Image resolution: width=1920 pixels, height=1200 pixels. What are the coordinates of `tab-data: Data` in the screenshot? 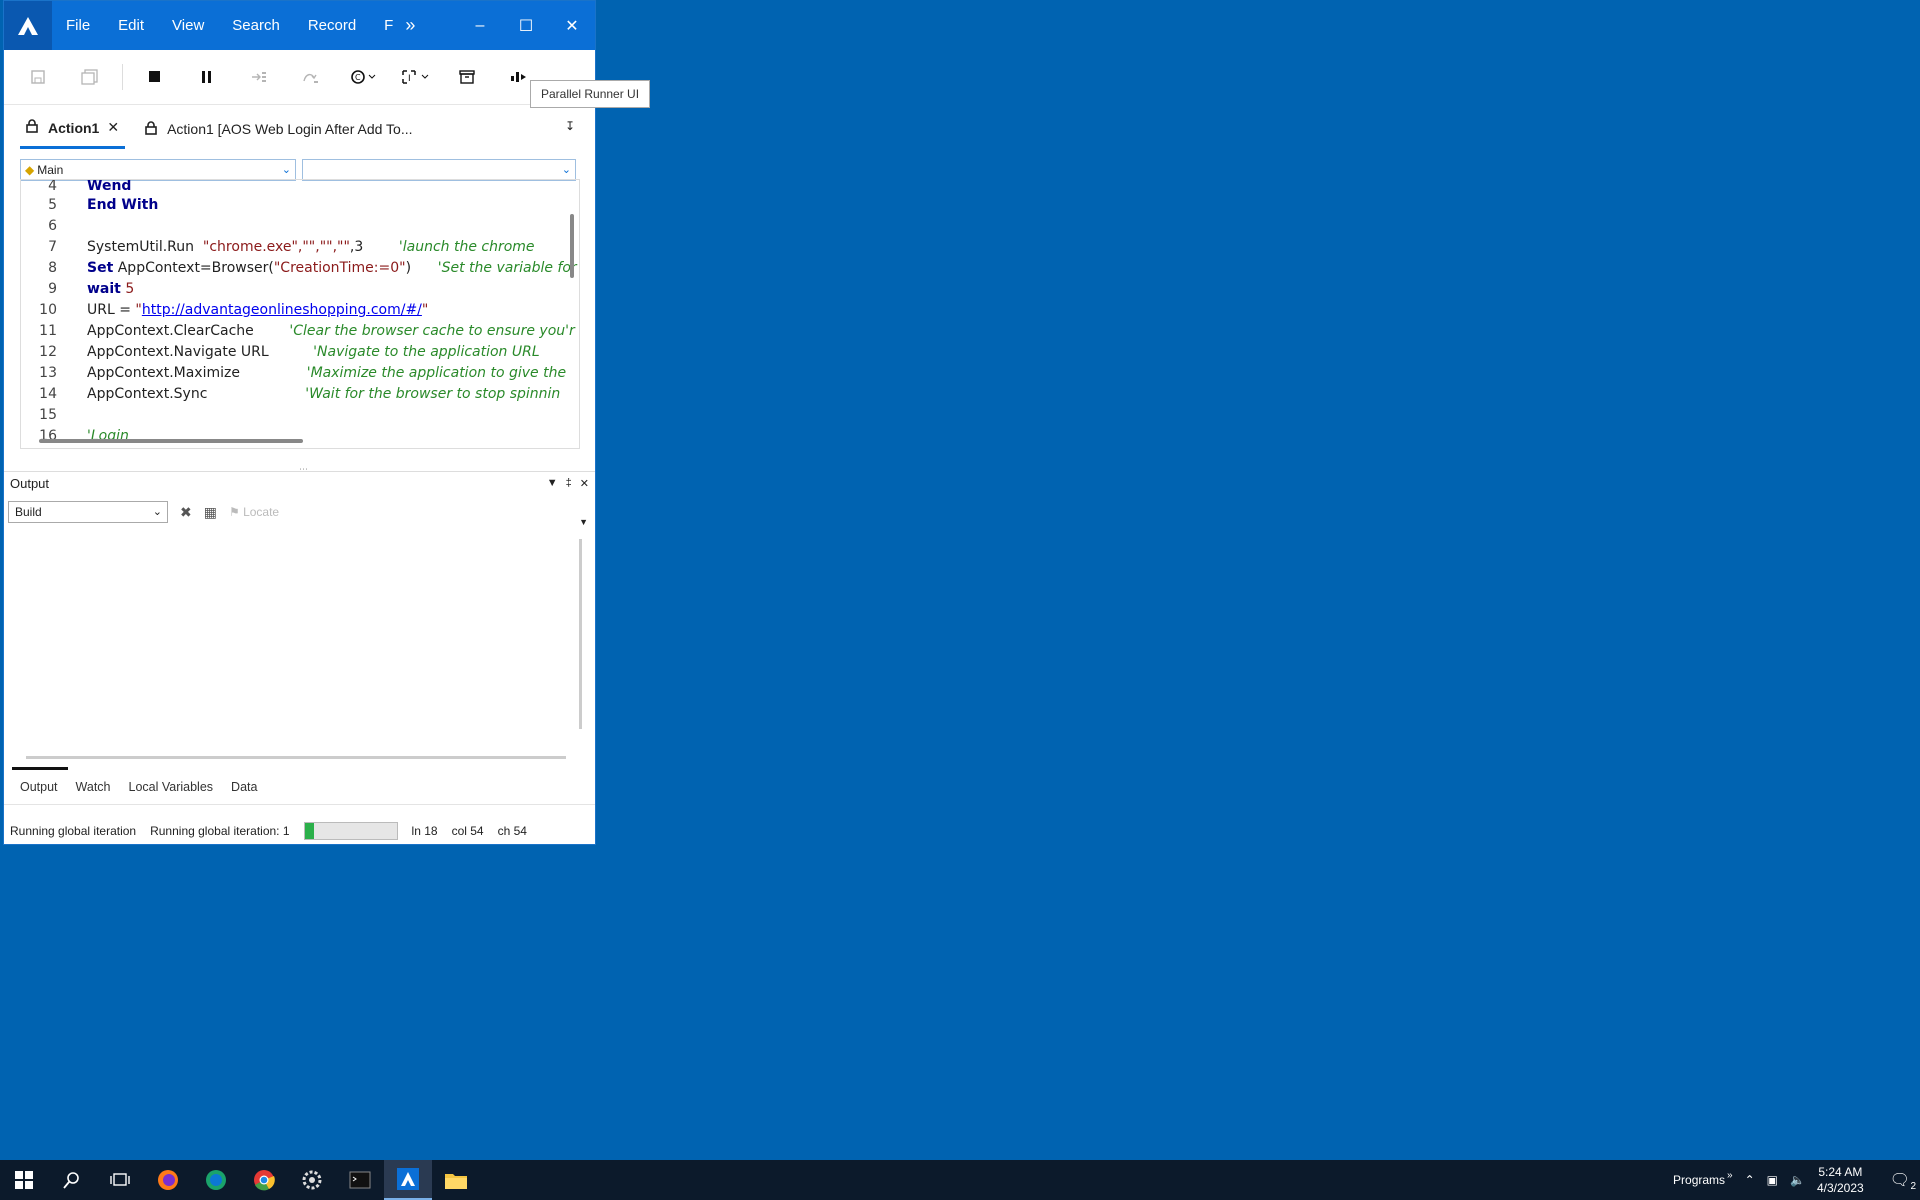 It's located at (245, 792).